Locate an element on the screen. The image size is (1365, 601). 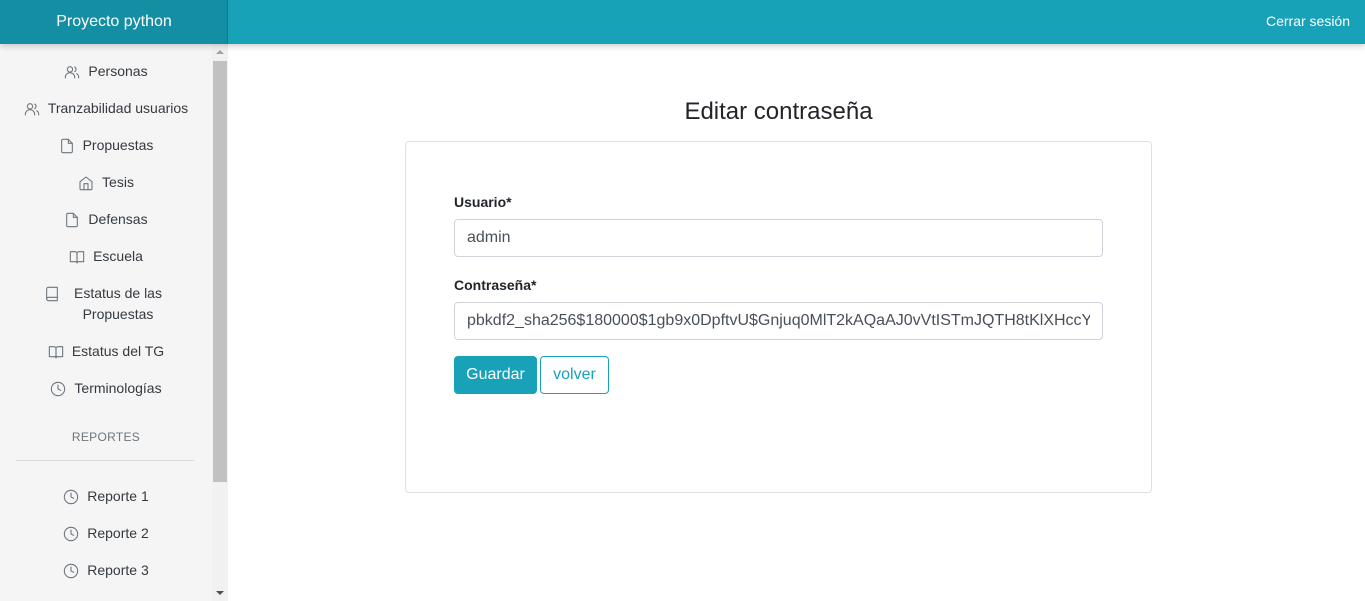
scrollbar-thumb is located at coordinates (220, 271).